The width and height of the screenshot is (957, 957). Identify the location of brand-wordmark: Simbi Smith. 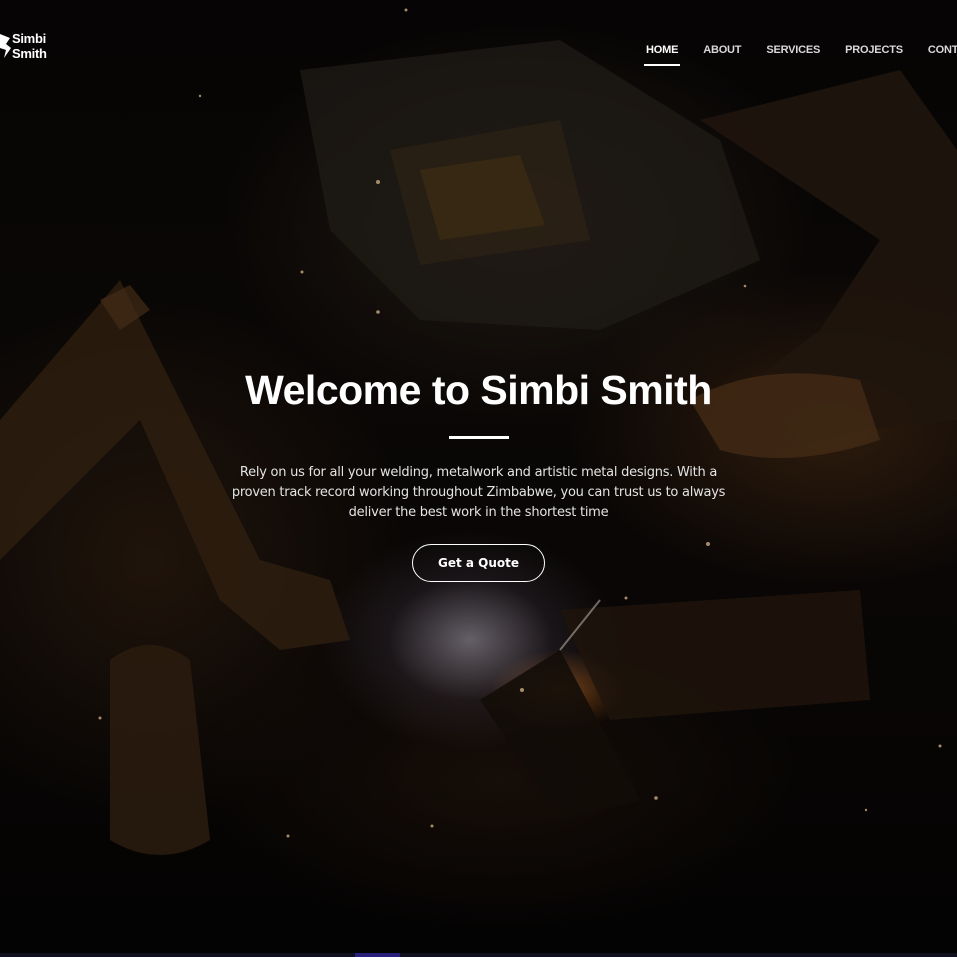
(29, 46).